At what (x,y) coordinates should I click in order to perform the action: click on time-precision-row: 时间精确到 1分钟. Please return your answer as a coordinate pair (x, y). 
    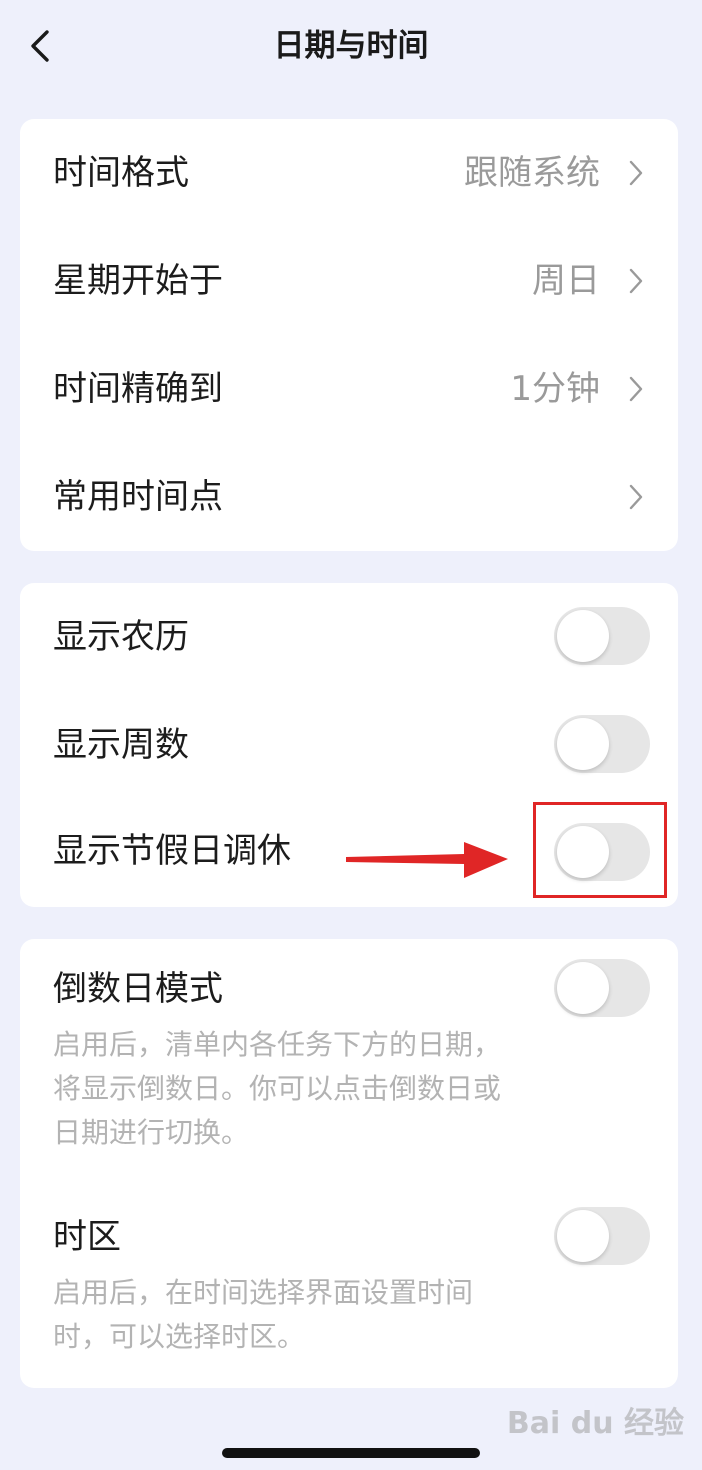
    Looking at the image, I should click on (349, 389).